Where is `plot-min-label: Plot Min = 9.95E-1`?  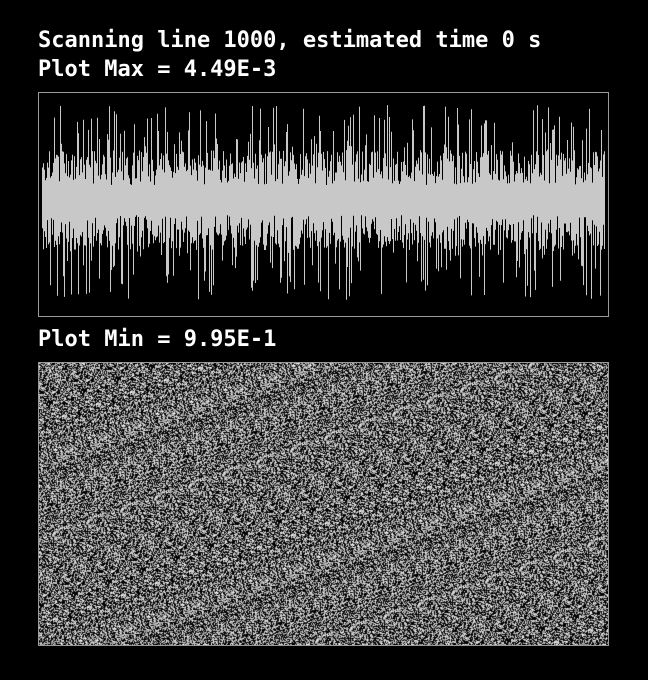 plot-min-label: Plot Min = 9.95E-1 is located at coordinates (157, 339).